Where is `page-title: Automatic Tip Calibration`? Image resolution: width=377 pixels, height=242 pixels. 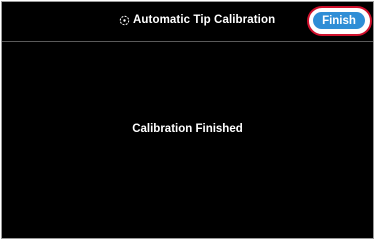 page-title: Automatic Tip Calibration is located at coordinates (197, 20).